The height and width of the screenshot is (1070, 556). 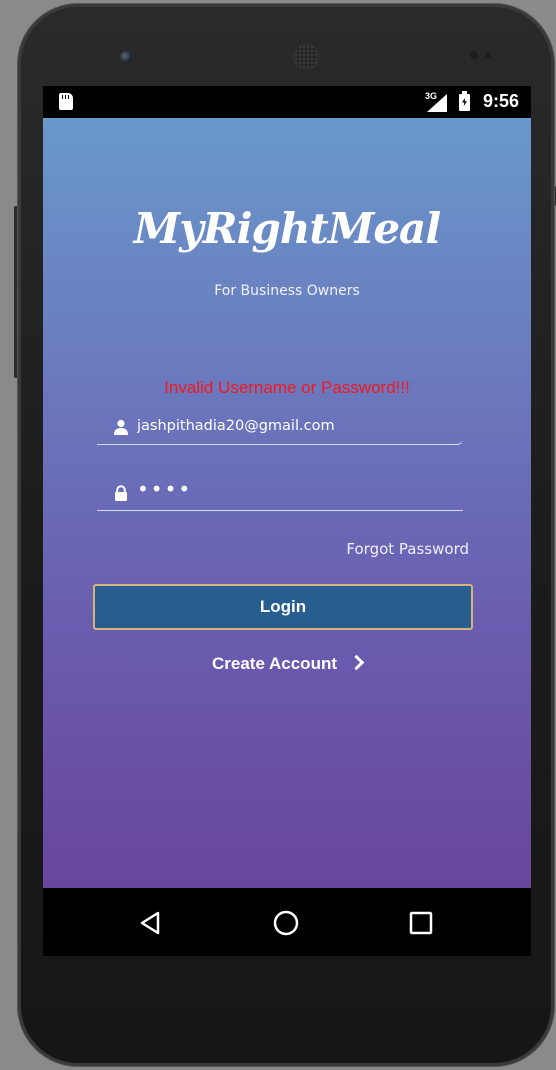 What do you see at coordinates (287, 387) in the screenshot?
I see `error-message: Invalid Username or Password!!!` at bounding box center [287, 387].